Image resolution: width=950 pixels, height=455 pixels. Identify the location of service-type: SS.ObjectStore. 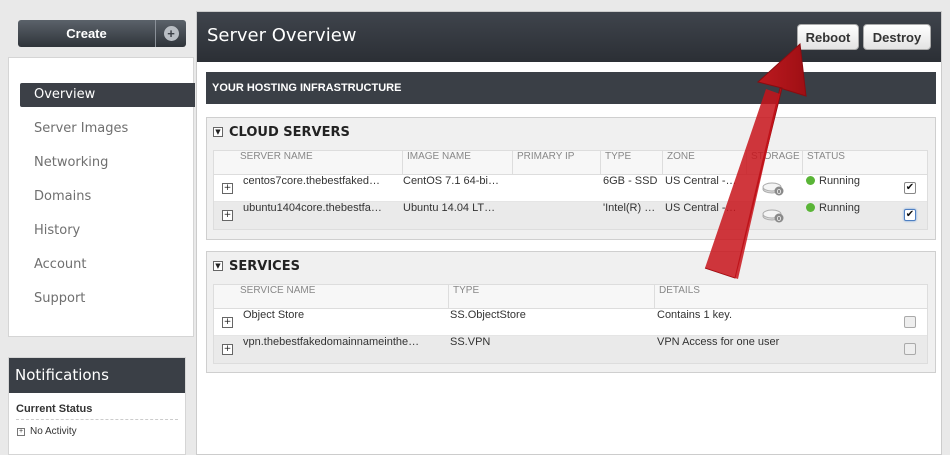
(488, 315).